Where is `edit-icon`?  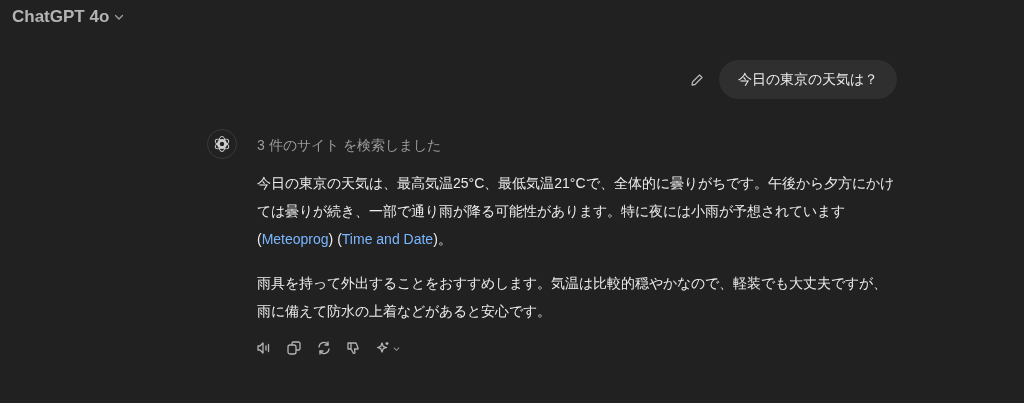
edit-icon is located at coordinates (697, 79).